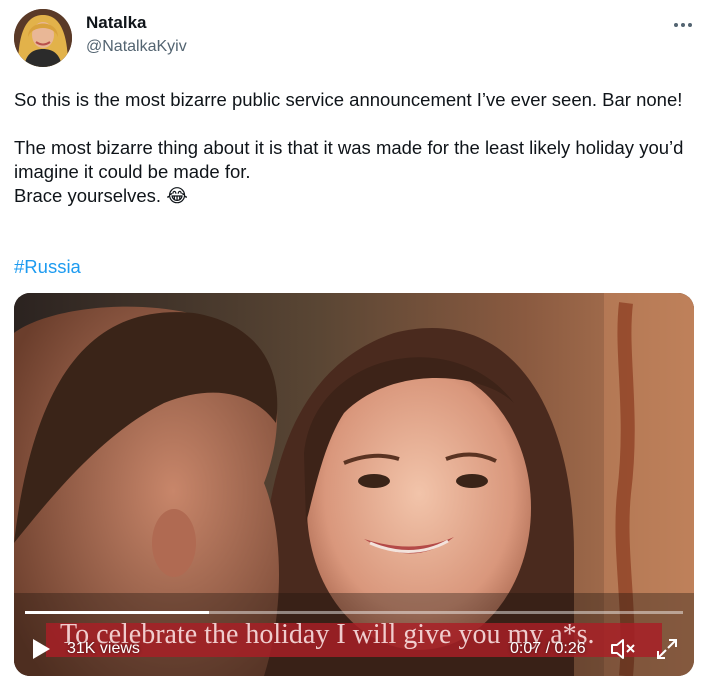  Describe the element at coordinates (103, 648) in the screenshot. I see `view-count: 31K views` at that location.